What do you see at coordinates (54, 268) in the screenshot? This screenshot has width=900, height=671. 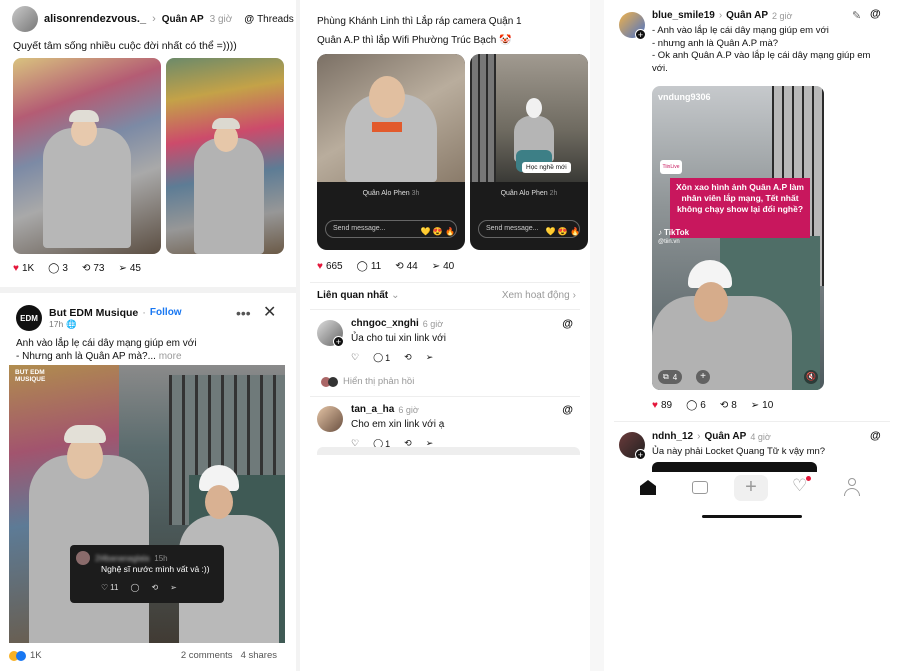 I see `comment-icon: ◯` at bounding box center [54, 268].